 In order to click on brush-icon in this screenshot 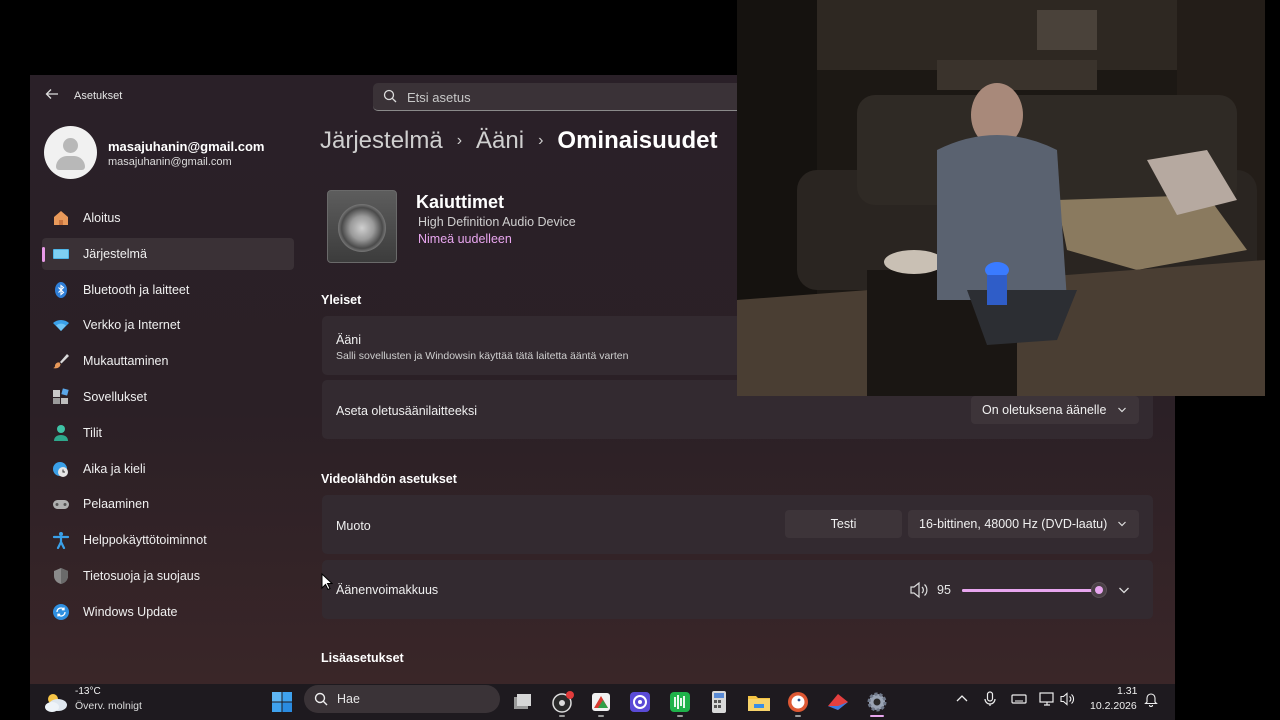, I will do `click(61, 361)`.